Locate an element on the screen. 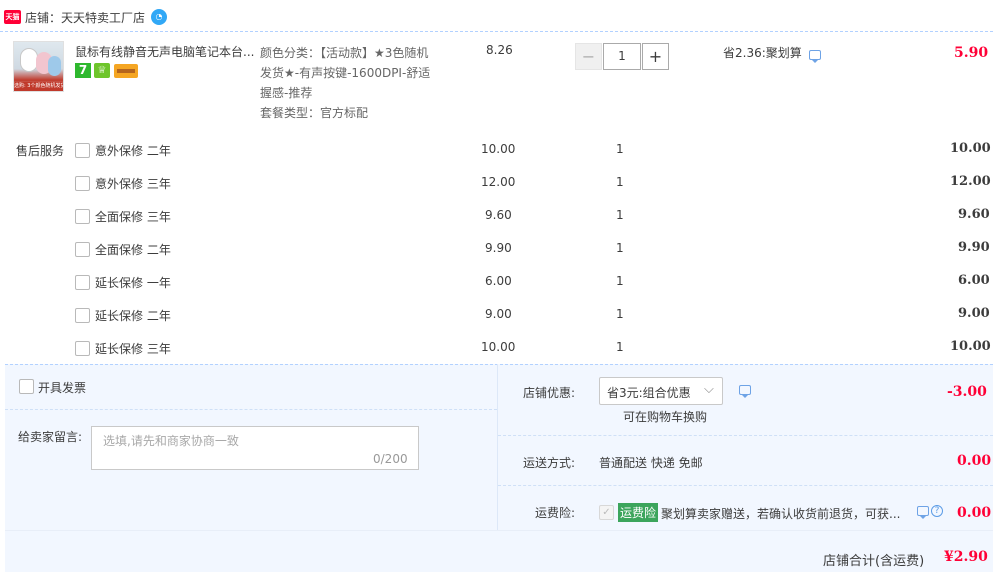 The image size is (993, 572). trade-guarantee-icon: ♕ is located at coordinates (102, 70).